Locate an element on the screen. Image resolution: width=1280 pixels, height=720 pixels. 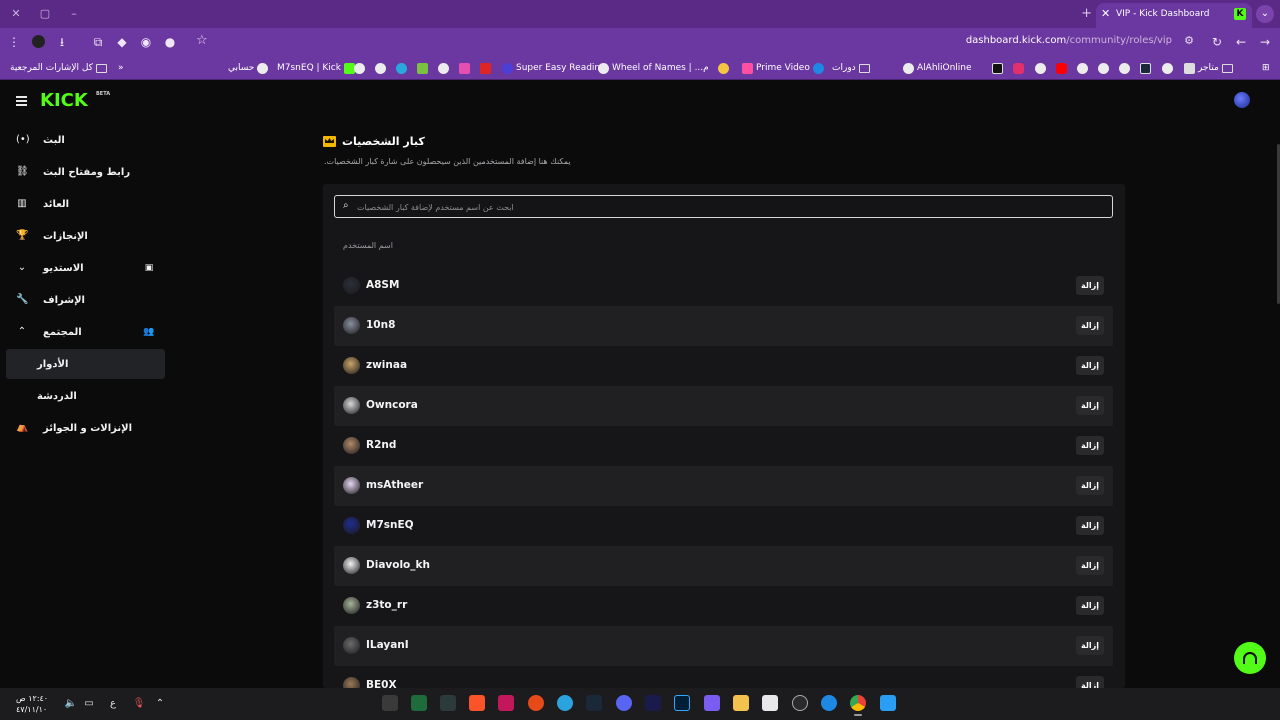
bookmark-blue is located at coordinates (401, 68).